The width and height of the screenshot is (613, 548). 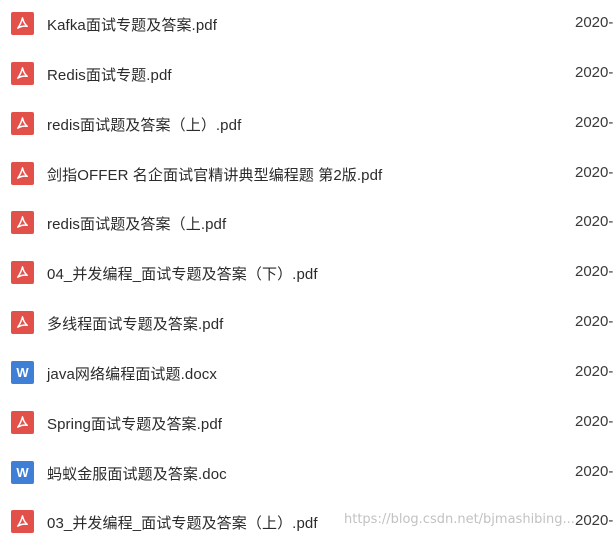 I want to click on file-name: Kafka面试专题及答案.pdf, so click(x=132, y=25).